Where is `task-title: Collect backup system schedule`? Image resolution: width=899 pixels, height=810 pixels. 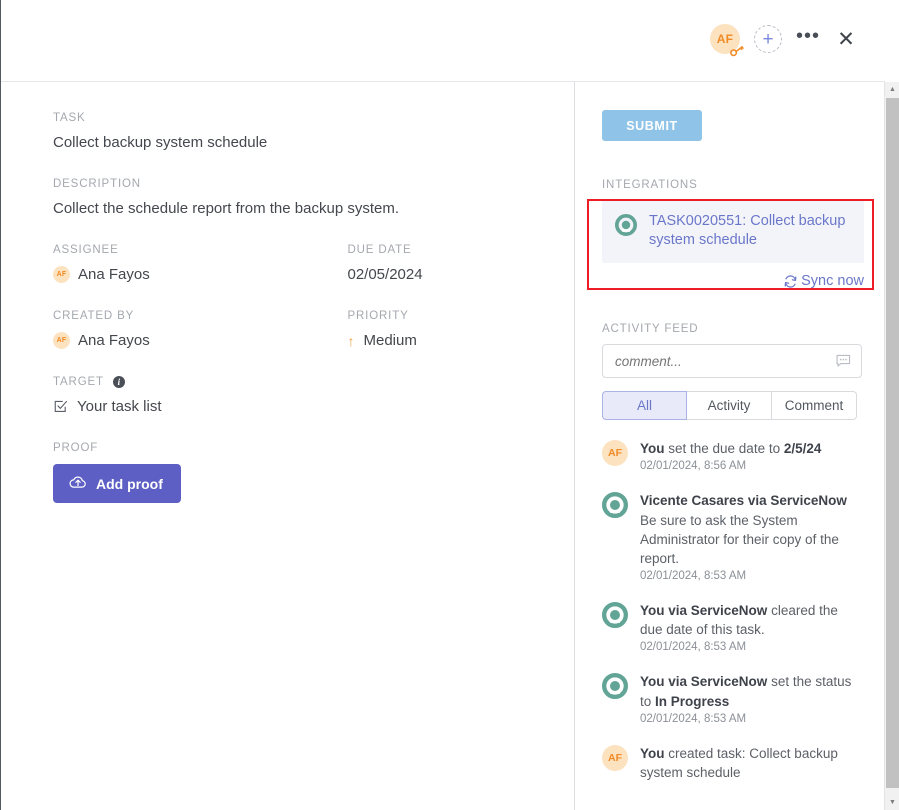 task-title: Collect backup system schedule is located at coordinates (160, 142).